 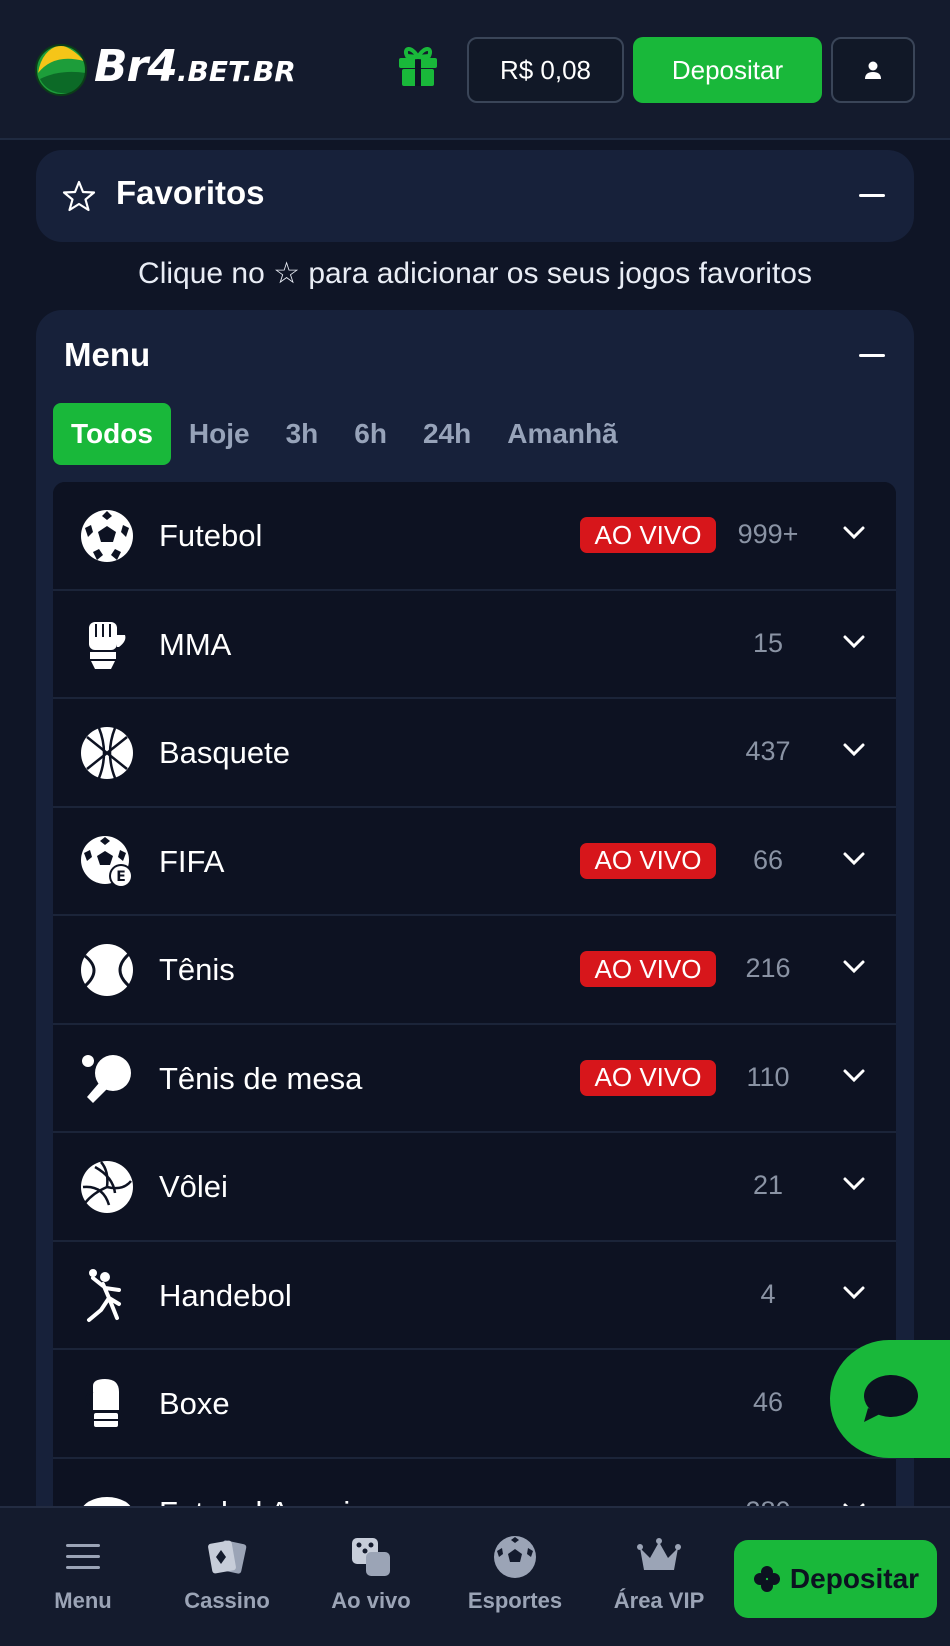 What do you see at coordinates (727, 70) in the screenshot?
I see `deposit-button: Depositar` at bounding box center [727, 70].